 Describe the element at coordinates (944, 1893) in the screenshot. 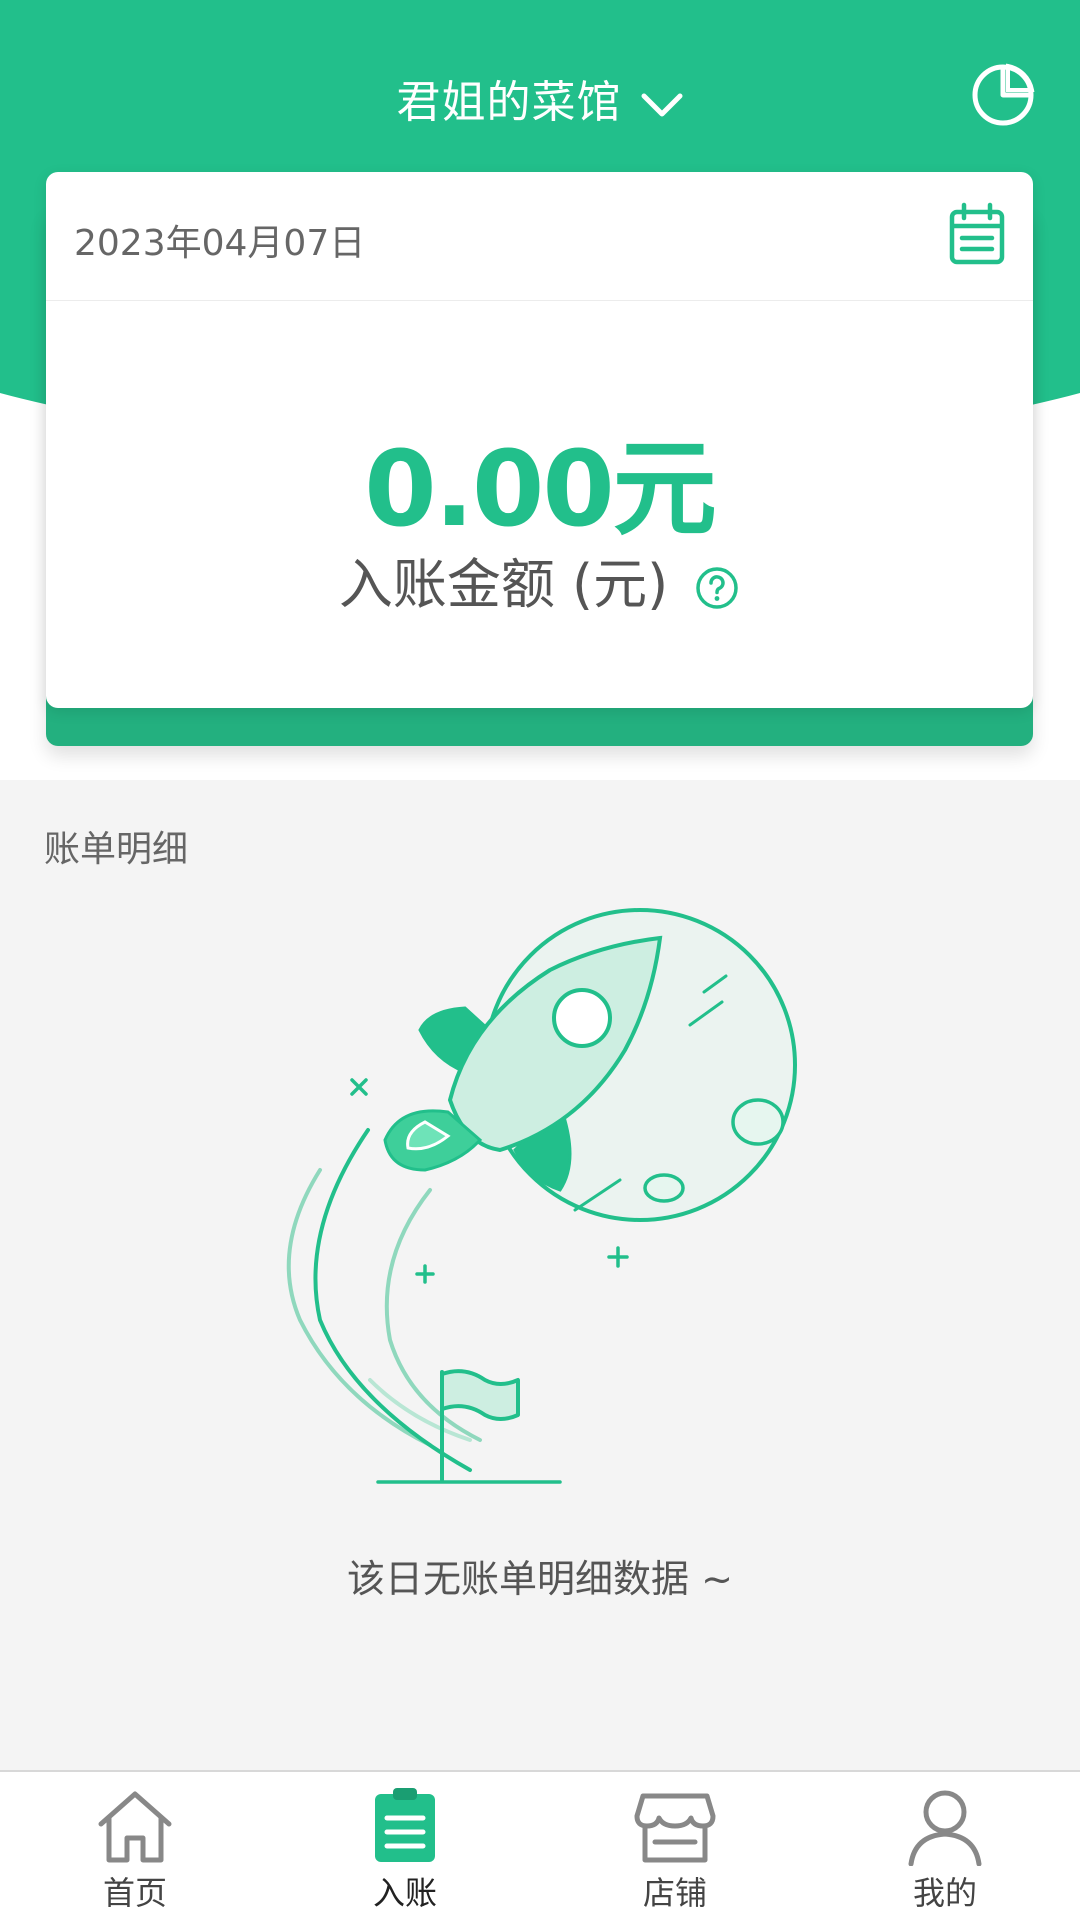

I see `tab-label: 我的` at that location.